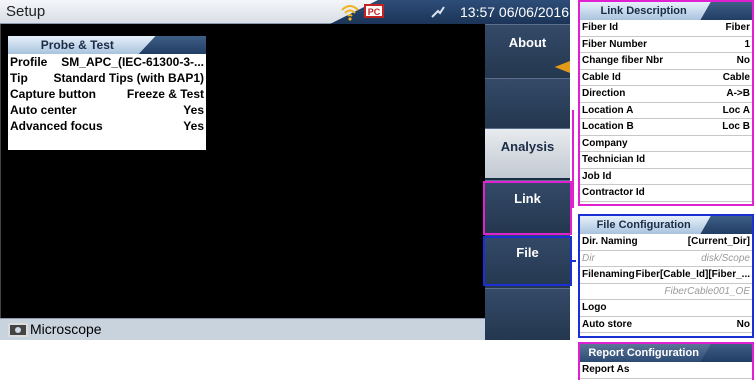 The image size is (754, 380). I want to click on row-label: Filenaming, so click(608, 274).